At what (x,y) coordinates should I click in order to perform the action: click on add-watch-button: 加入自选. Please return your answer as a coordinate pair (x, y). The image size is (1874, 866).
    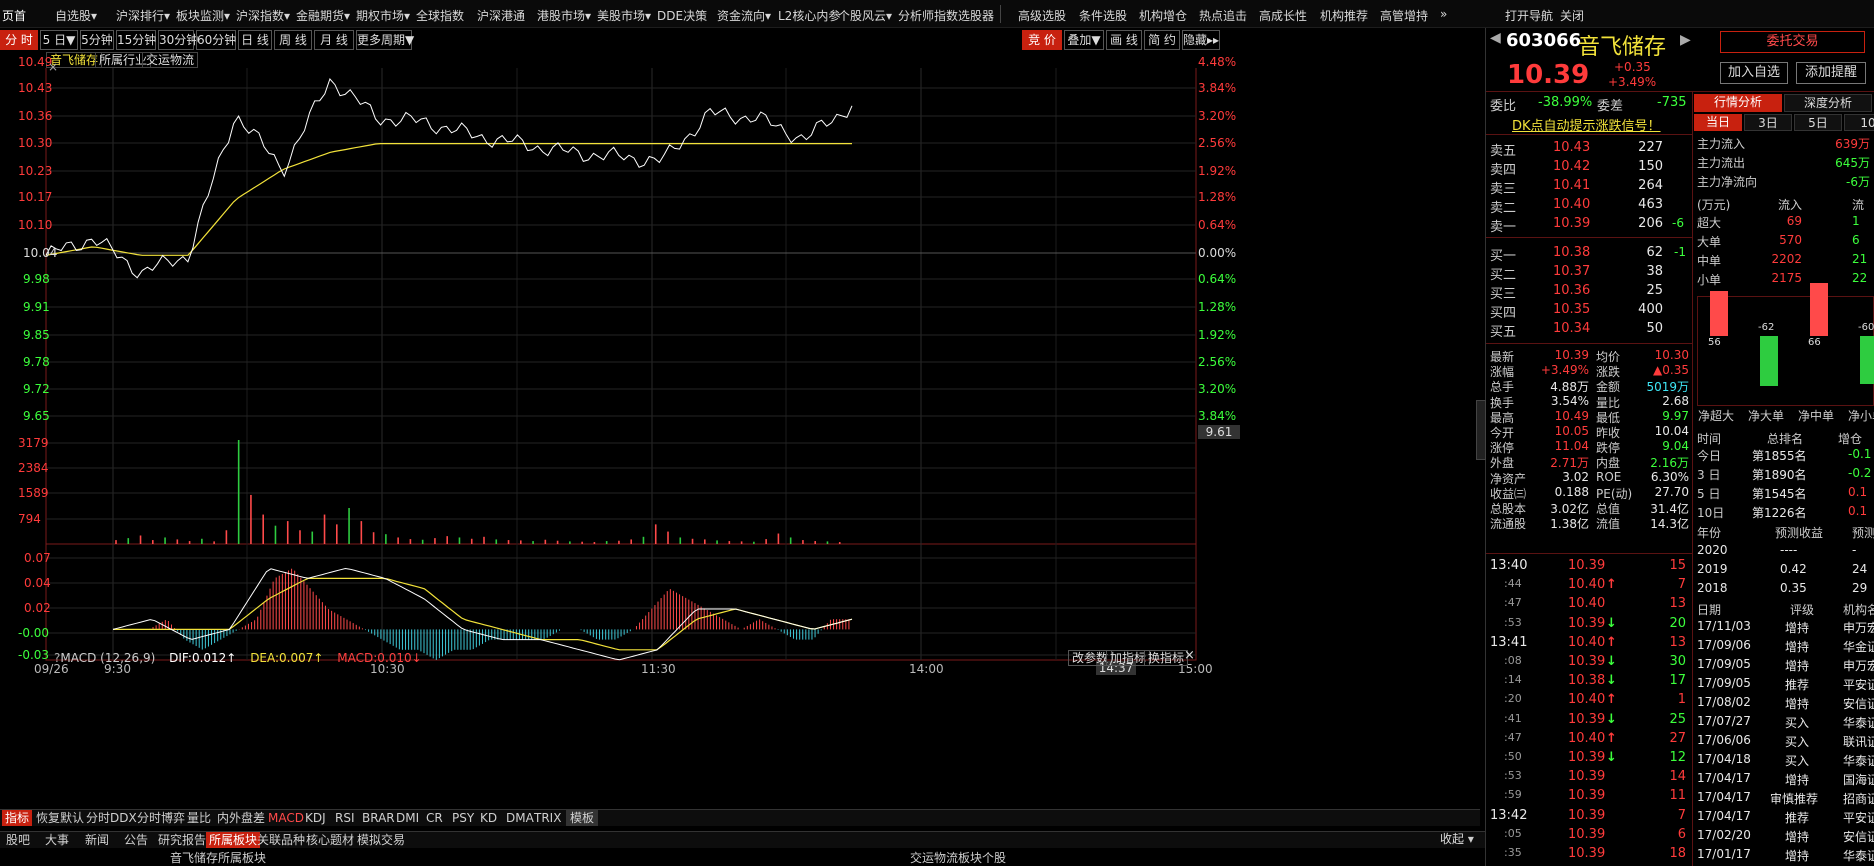
    Looking at the image, I should click on (1754, 73).